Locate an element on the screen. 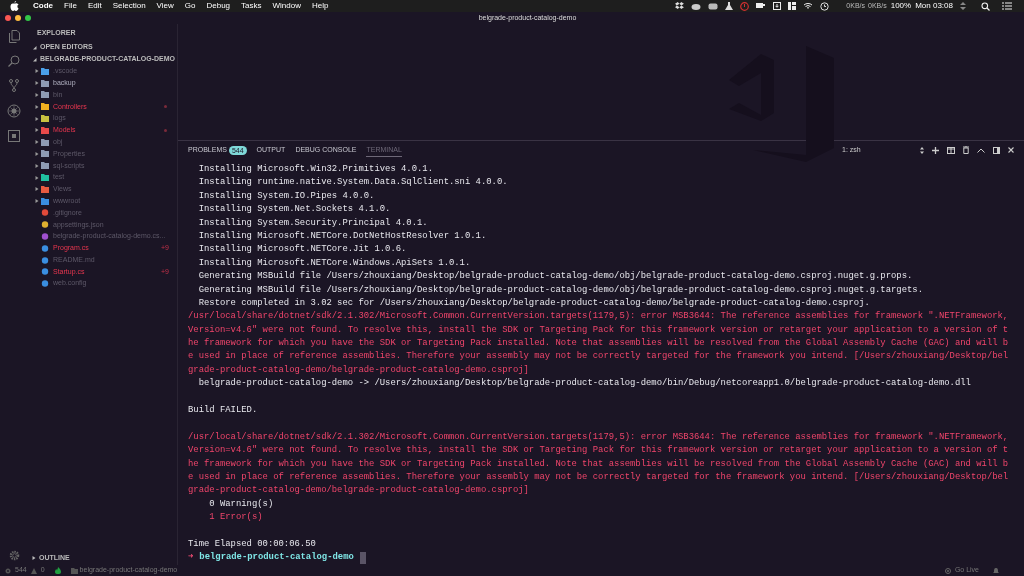 This screenshot has width=1024, height=576. menu-item: Tasks is located at coordinates (251, 6).